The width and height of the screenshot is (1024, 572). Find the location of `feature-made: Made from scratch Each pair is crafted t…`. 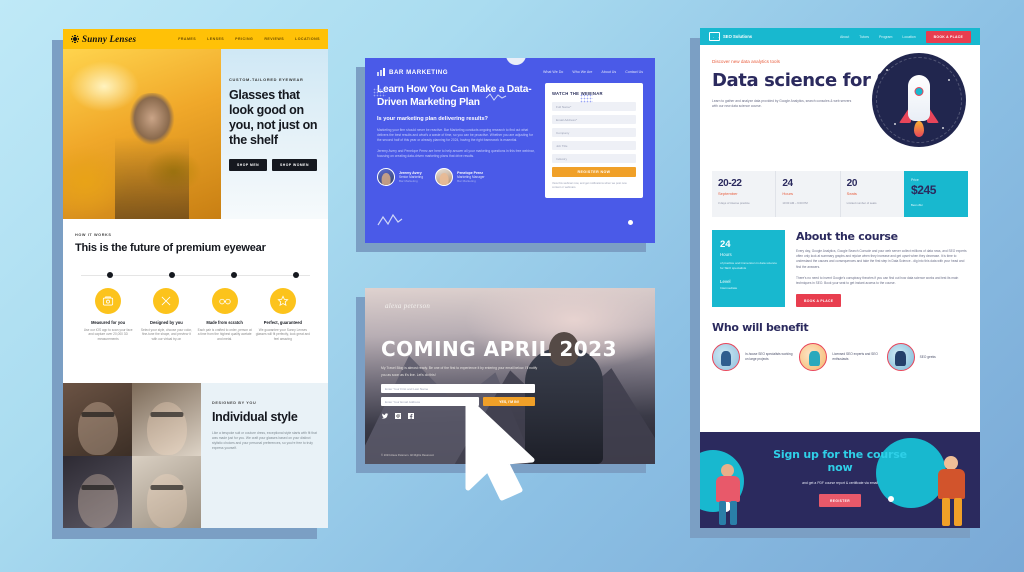

feature-made: Made from scratch Each pair is crafted t… is located at coordinates (224, 314).